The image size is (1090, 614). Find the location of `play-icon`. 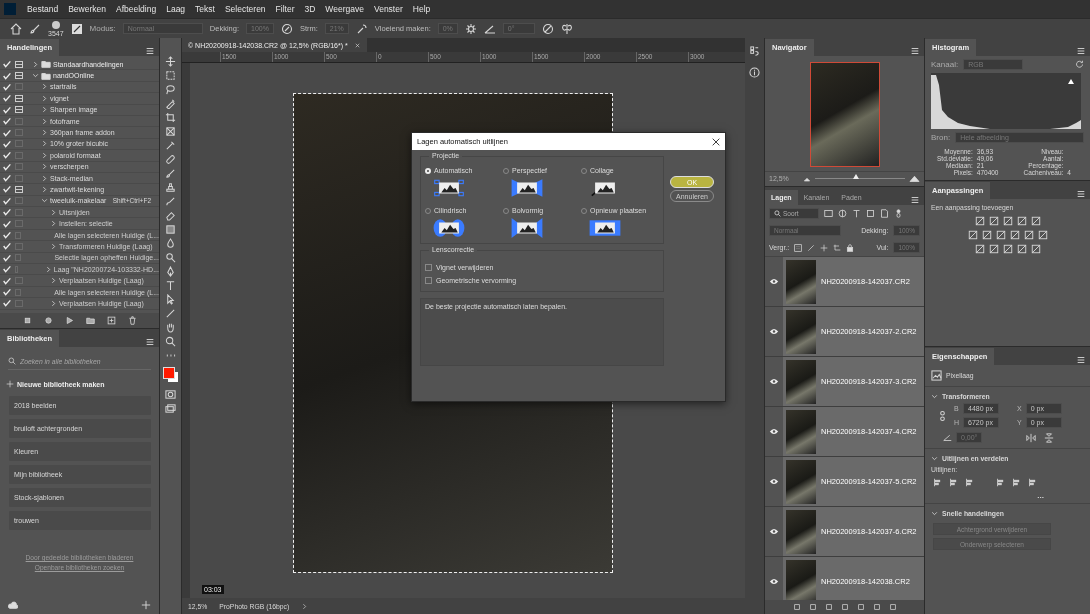

play-icon is located at coordinates (69, 320).